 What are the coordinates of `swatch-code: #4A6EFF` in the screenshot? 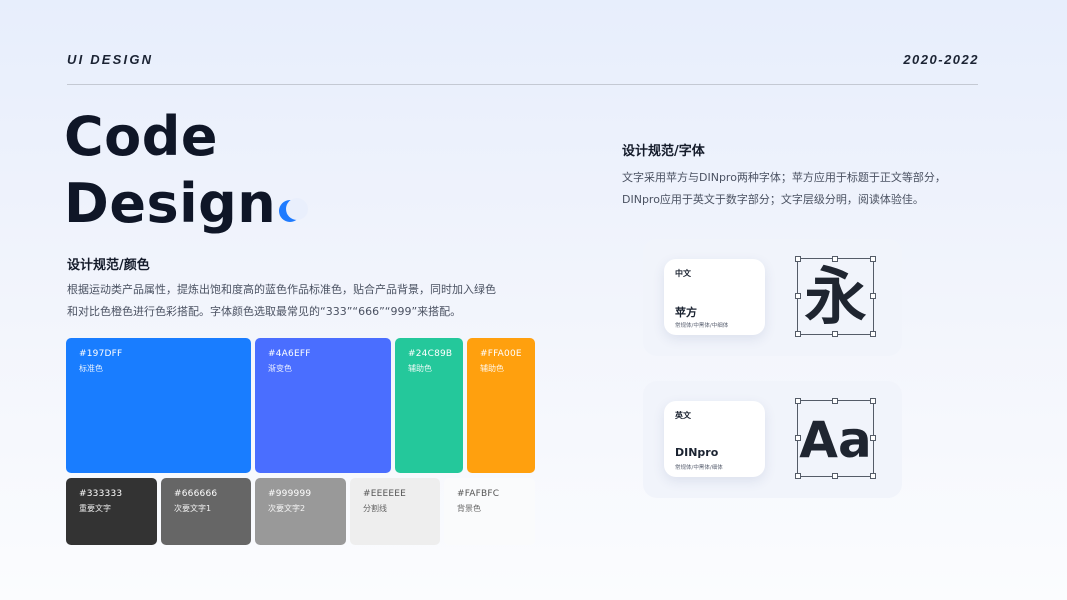 It's located at (289, 354).